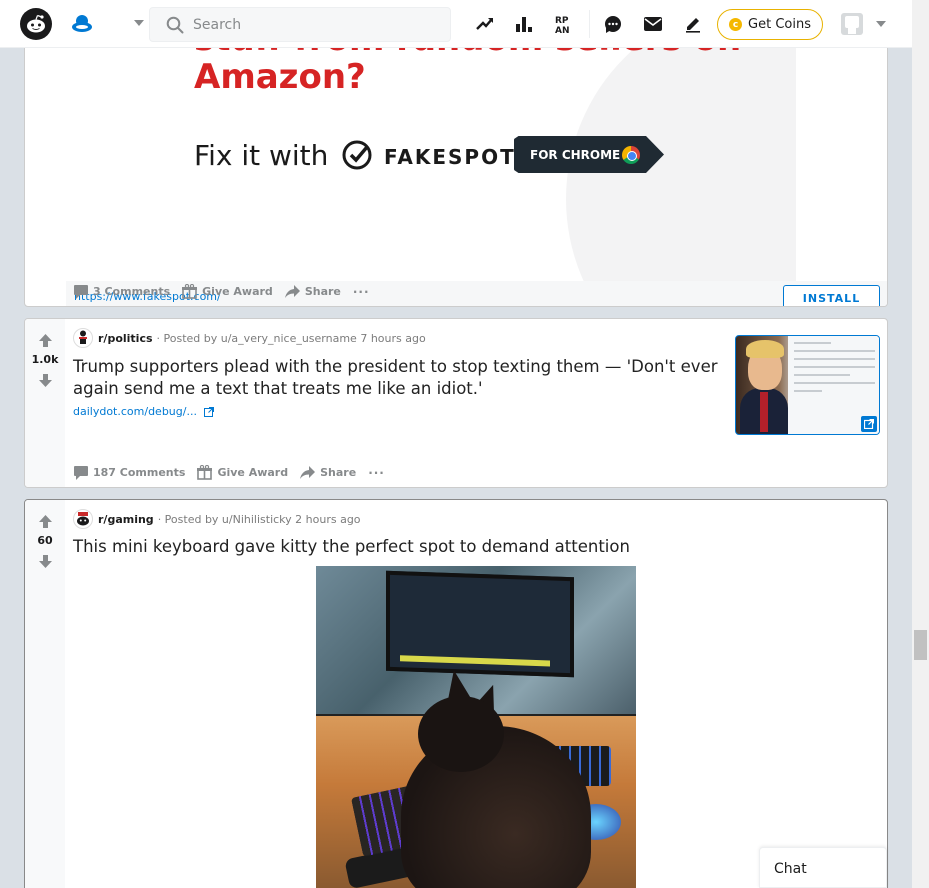 The image size is (929, 888). Describe the element at coordinates (175, 24) in the screenshot. I see `search-icon` at that location.